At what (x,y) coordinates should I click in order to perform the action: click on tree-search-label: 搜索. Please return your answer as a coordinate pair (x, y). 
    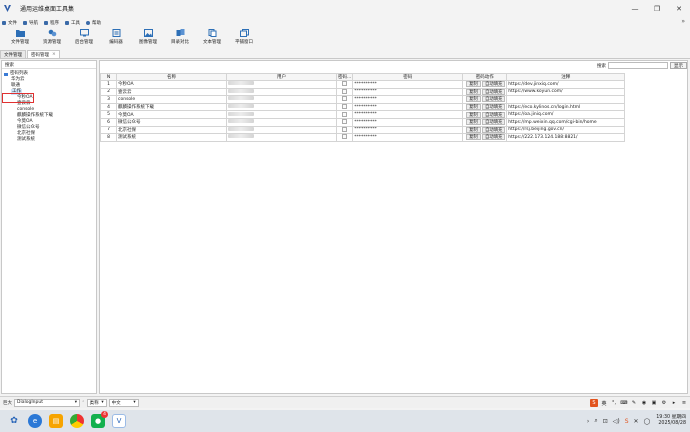
    Looking at the image, I should click on (9, 65).